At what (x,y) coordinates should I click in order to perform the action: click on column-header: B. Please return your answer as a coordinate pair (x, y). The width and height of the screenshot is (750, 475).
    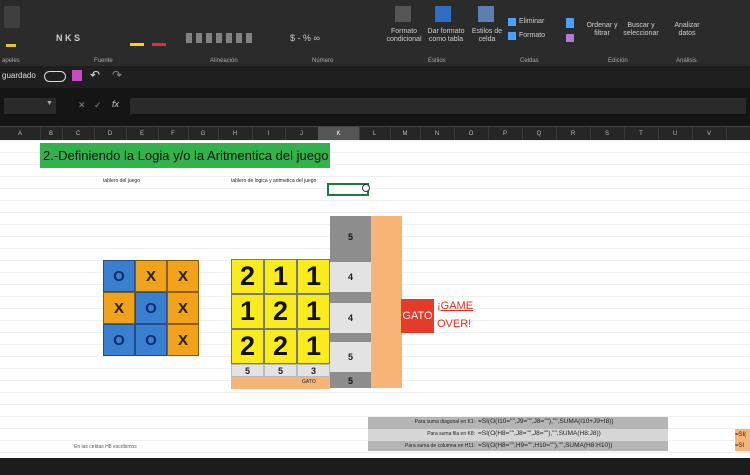
    Looking at the image, I should click on (51, 134).